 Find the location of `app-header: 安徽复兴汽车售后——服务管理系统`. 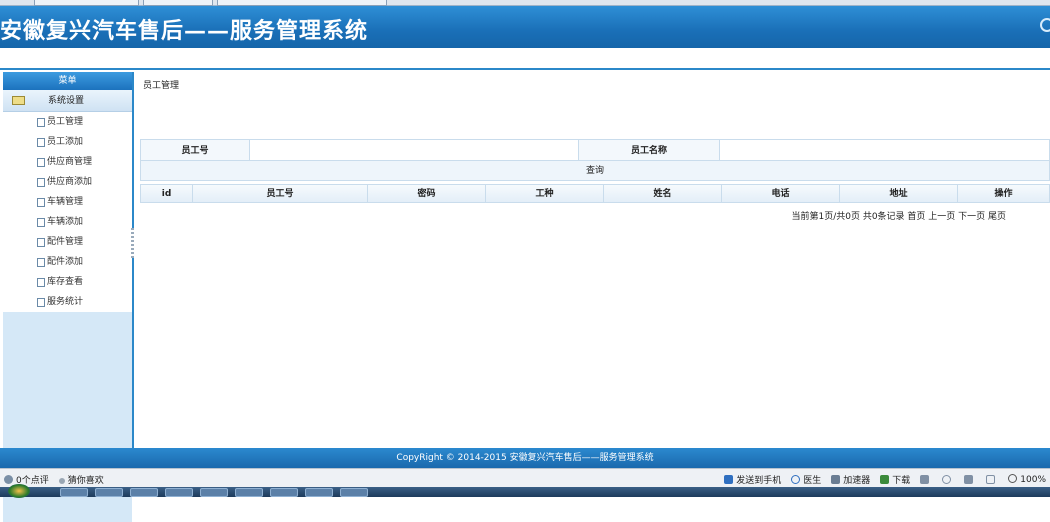

app-header: 安徽复兴汽车售后——服务管理系统 is located at coordinates (525, 27).